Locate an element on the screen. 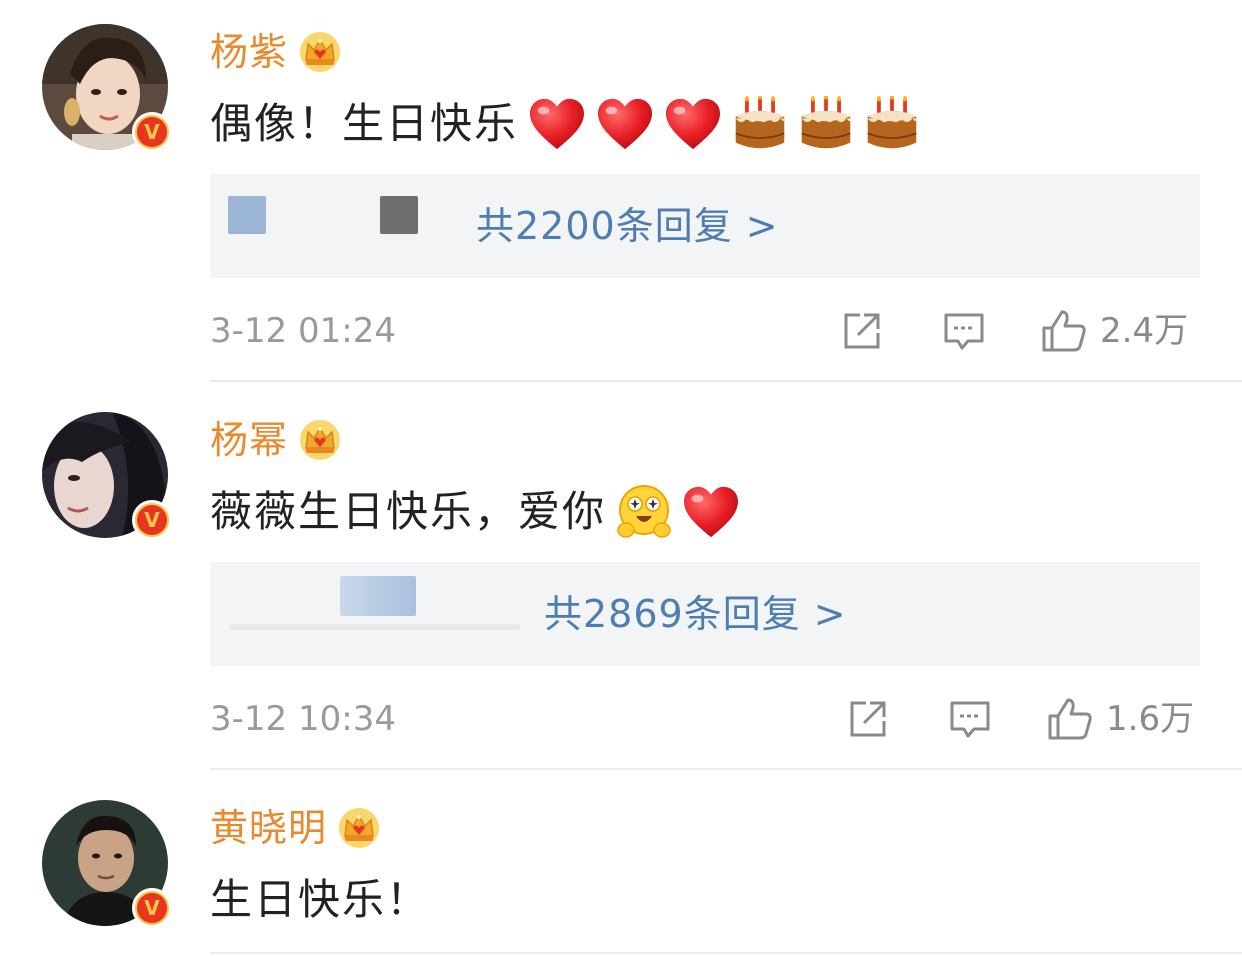 The height and width of the screenshot is (956, 1242). username: 杨紫 is located at coordinates (249, 52).